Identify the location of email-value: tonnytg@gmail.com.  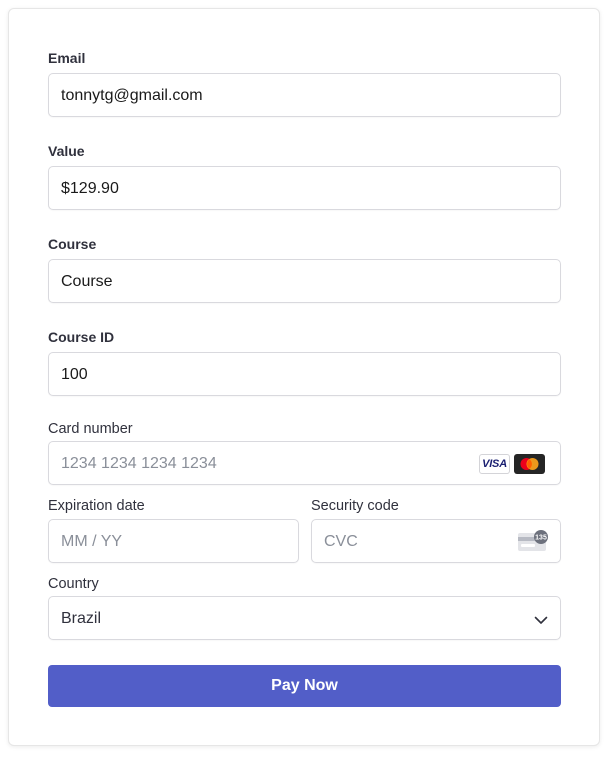
(132, 95).